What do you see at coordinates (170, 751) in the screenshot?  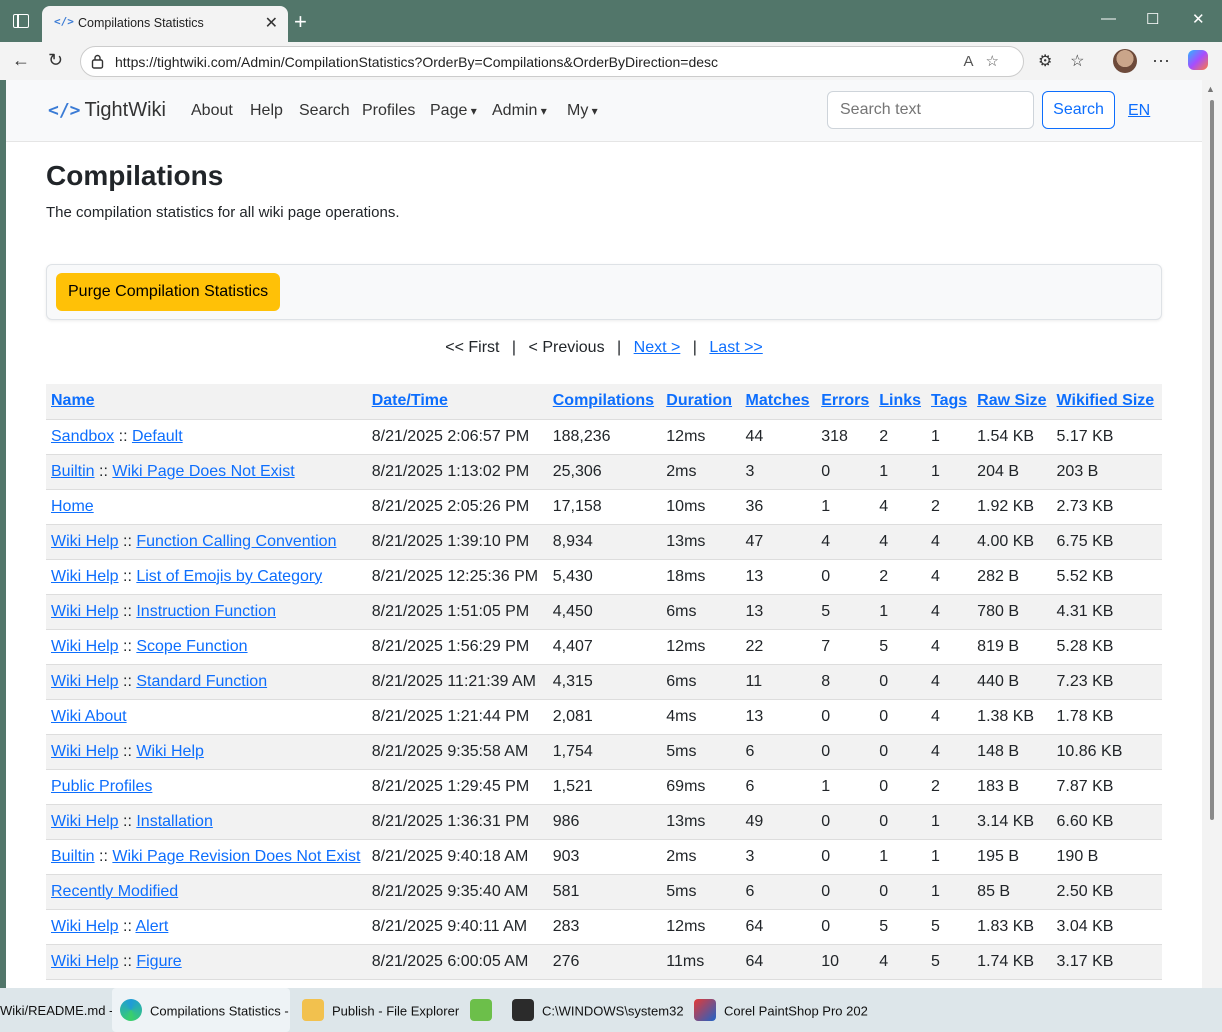 I see `page-name-link: Wiki Help` at bounding box center [170, 751].